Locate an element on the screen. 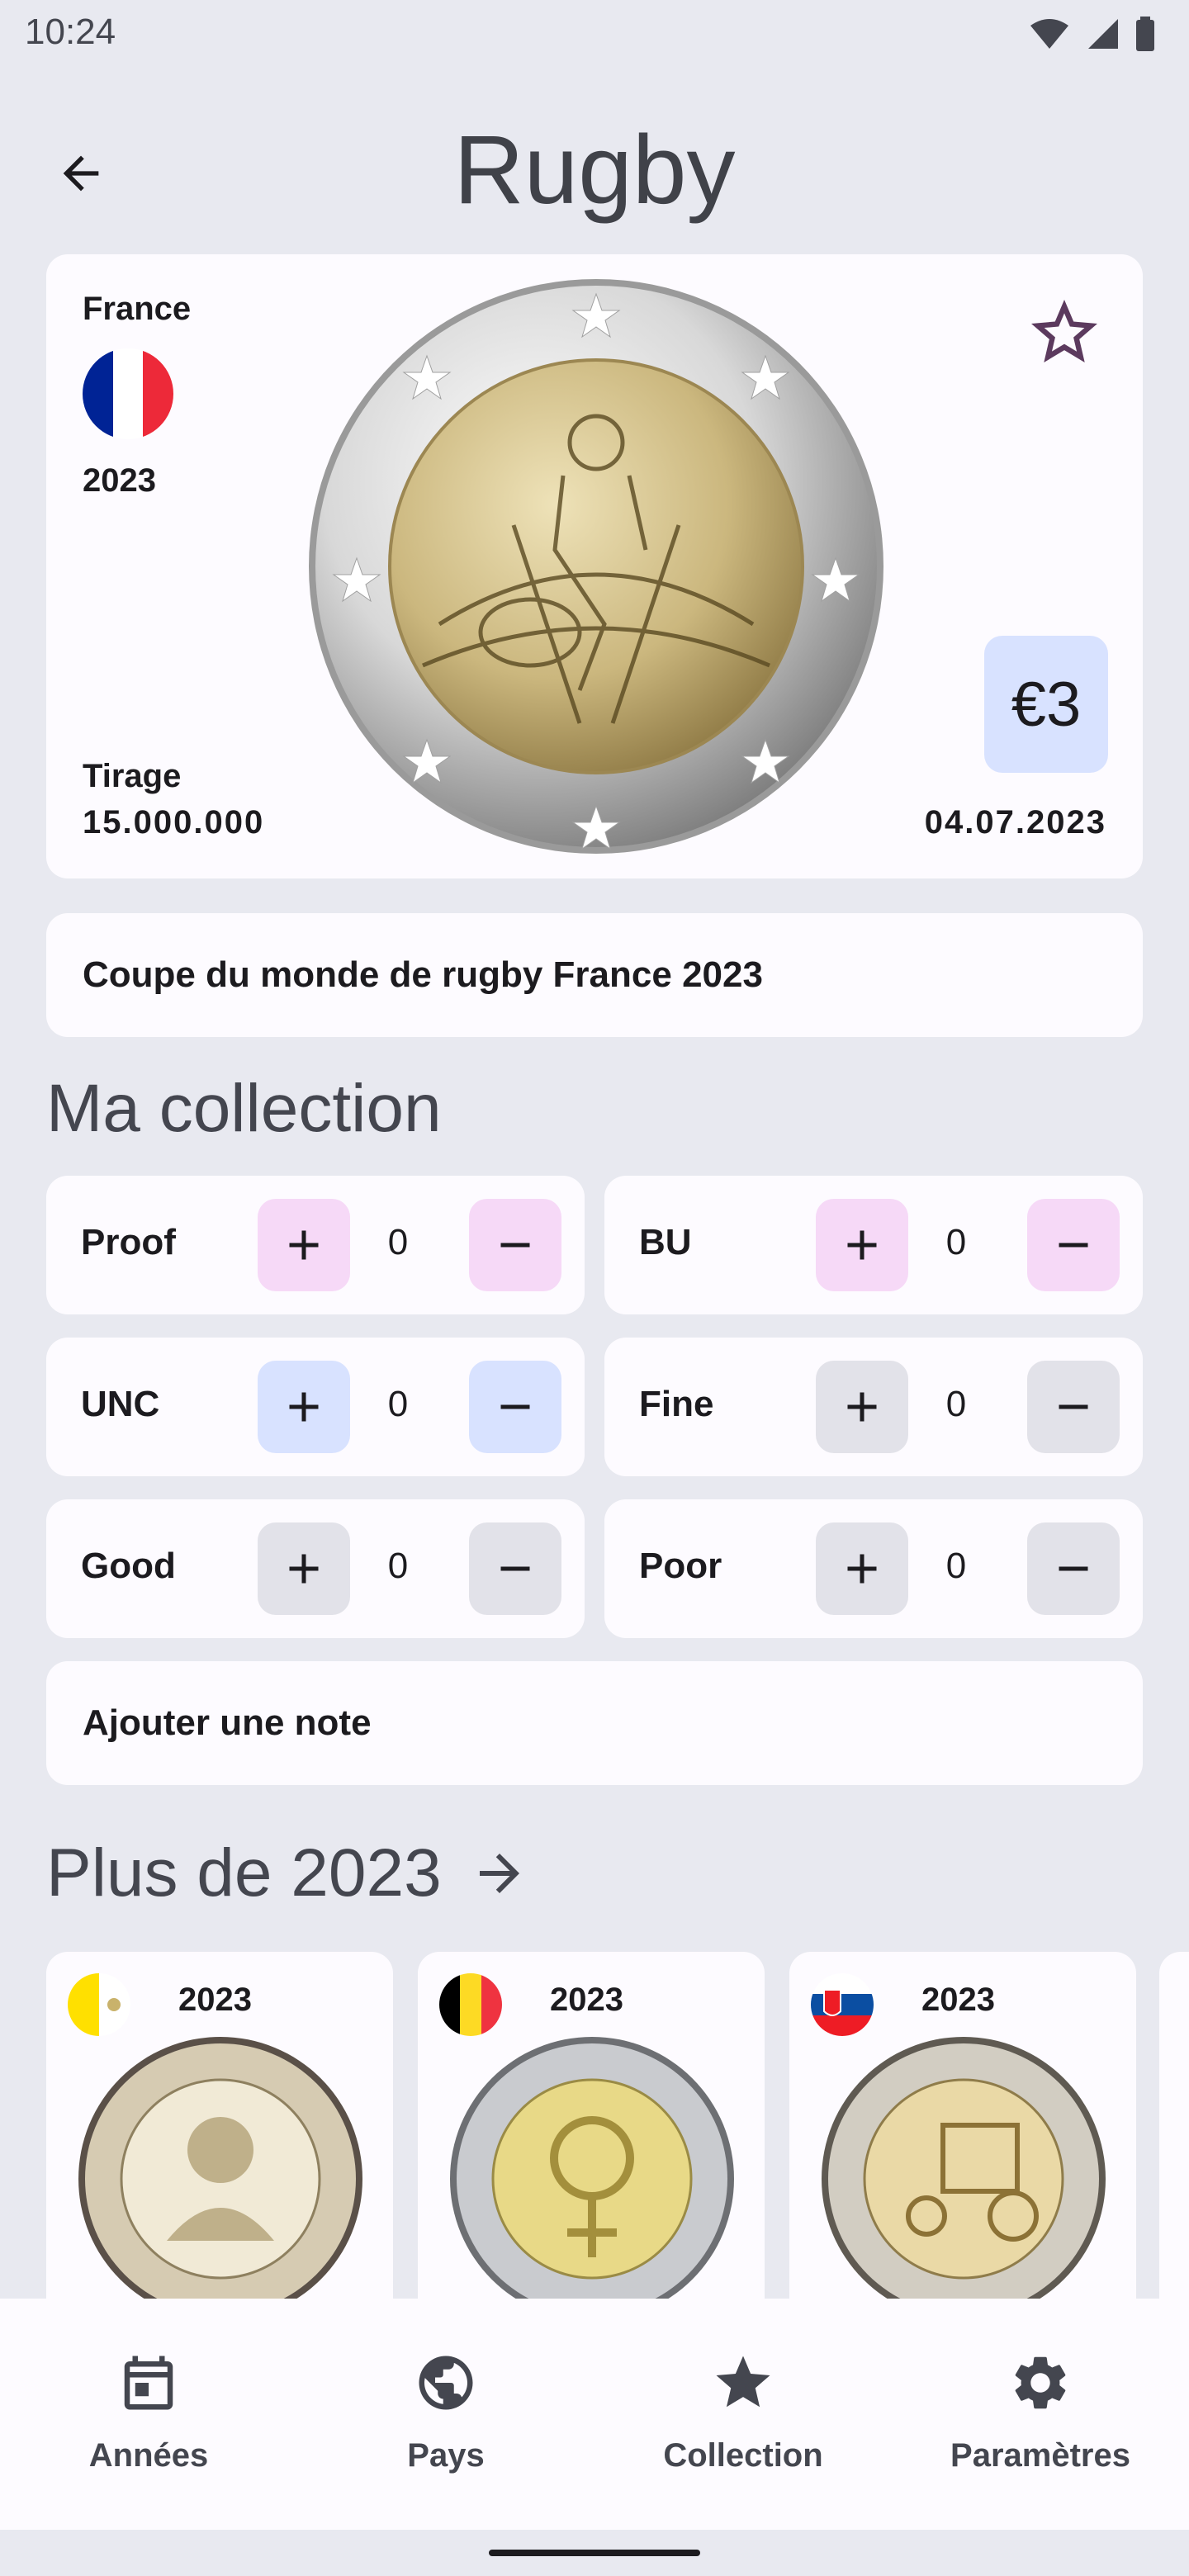  collection-title: Ma collection is located at coordinates (244, 1108).